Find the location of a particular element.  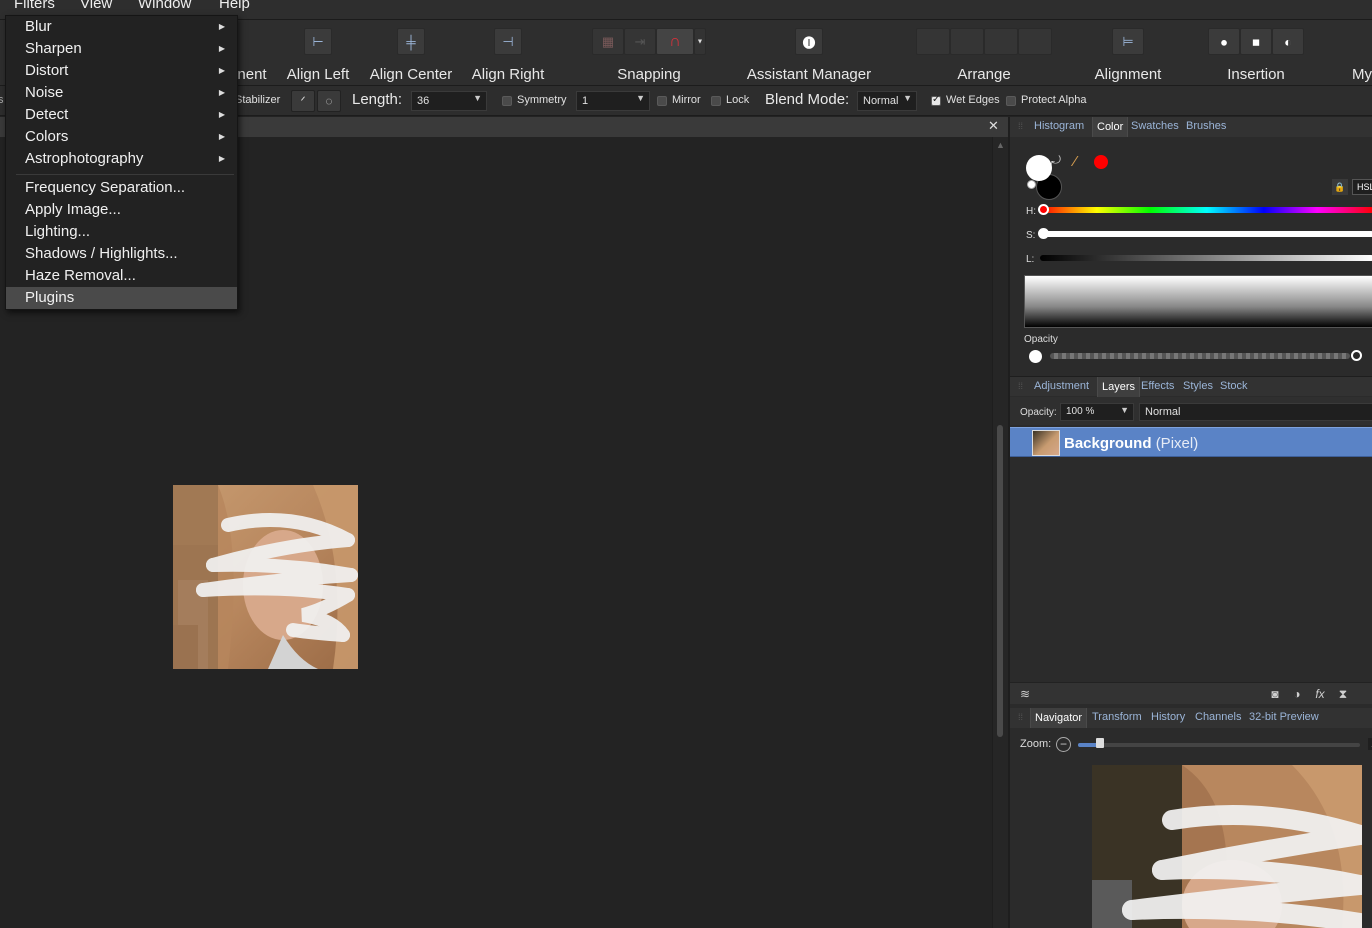

tab-effects: Effects is located at coordinates (1157, 386).